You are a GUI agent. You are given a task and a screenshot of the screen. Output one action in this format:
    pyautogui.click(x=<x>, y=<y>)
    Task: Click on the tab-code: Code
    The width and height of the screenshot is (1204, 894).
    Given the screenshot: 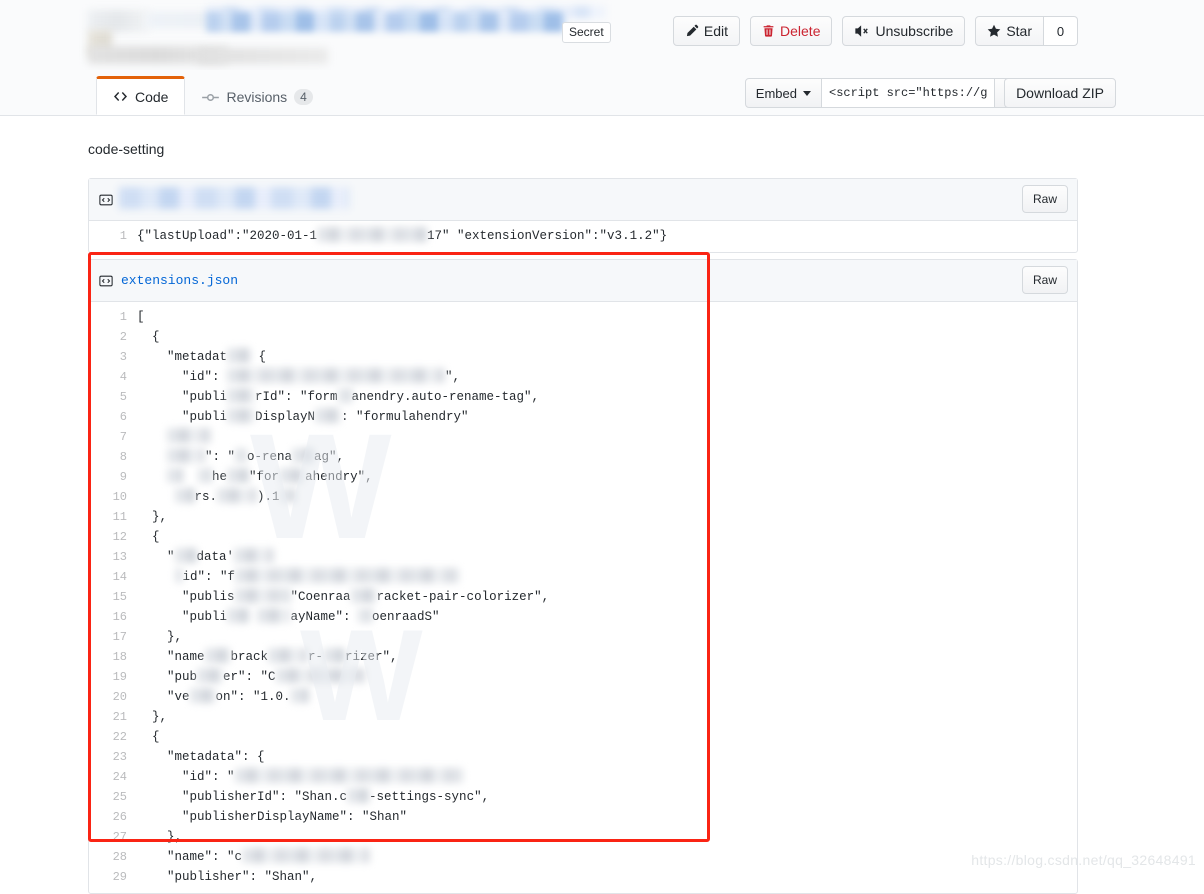 What is the action you would take?
    pyautogui.click(x=141, y=95)
    